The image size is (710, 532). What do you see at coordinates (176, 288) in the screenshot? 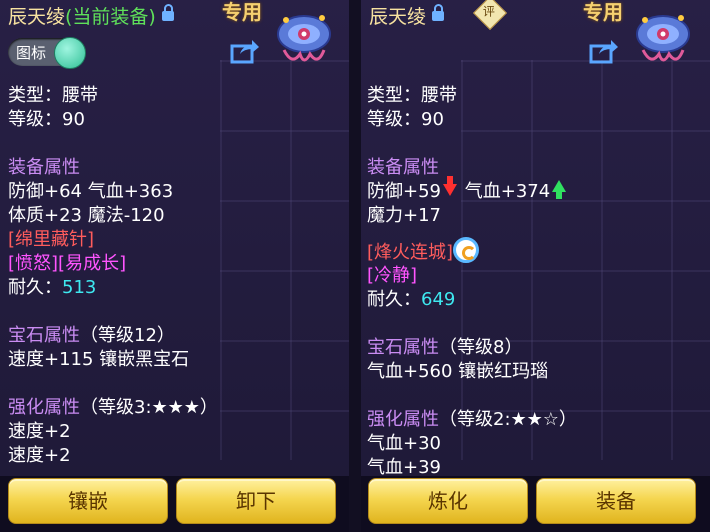
I see `durability: 耐久：513` at bounding box center [176, 288].